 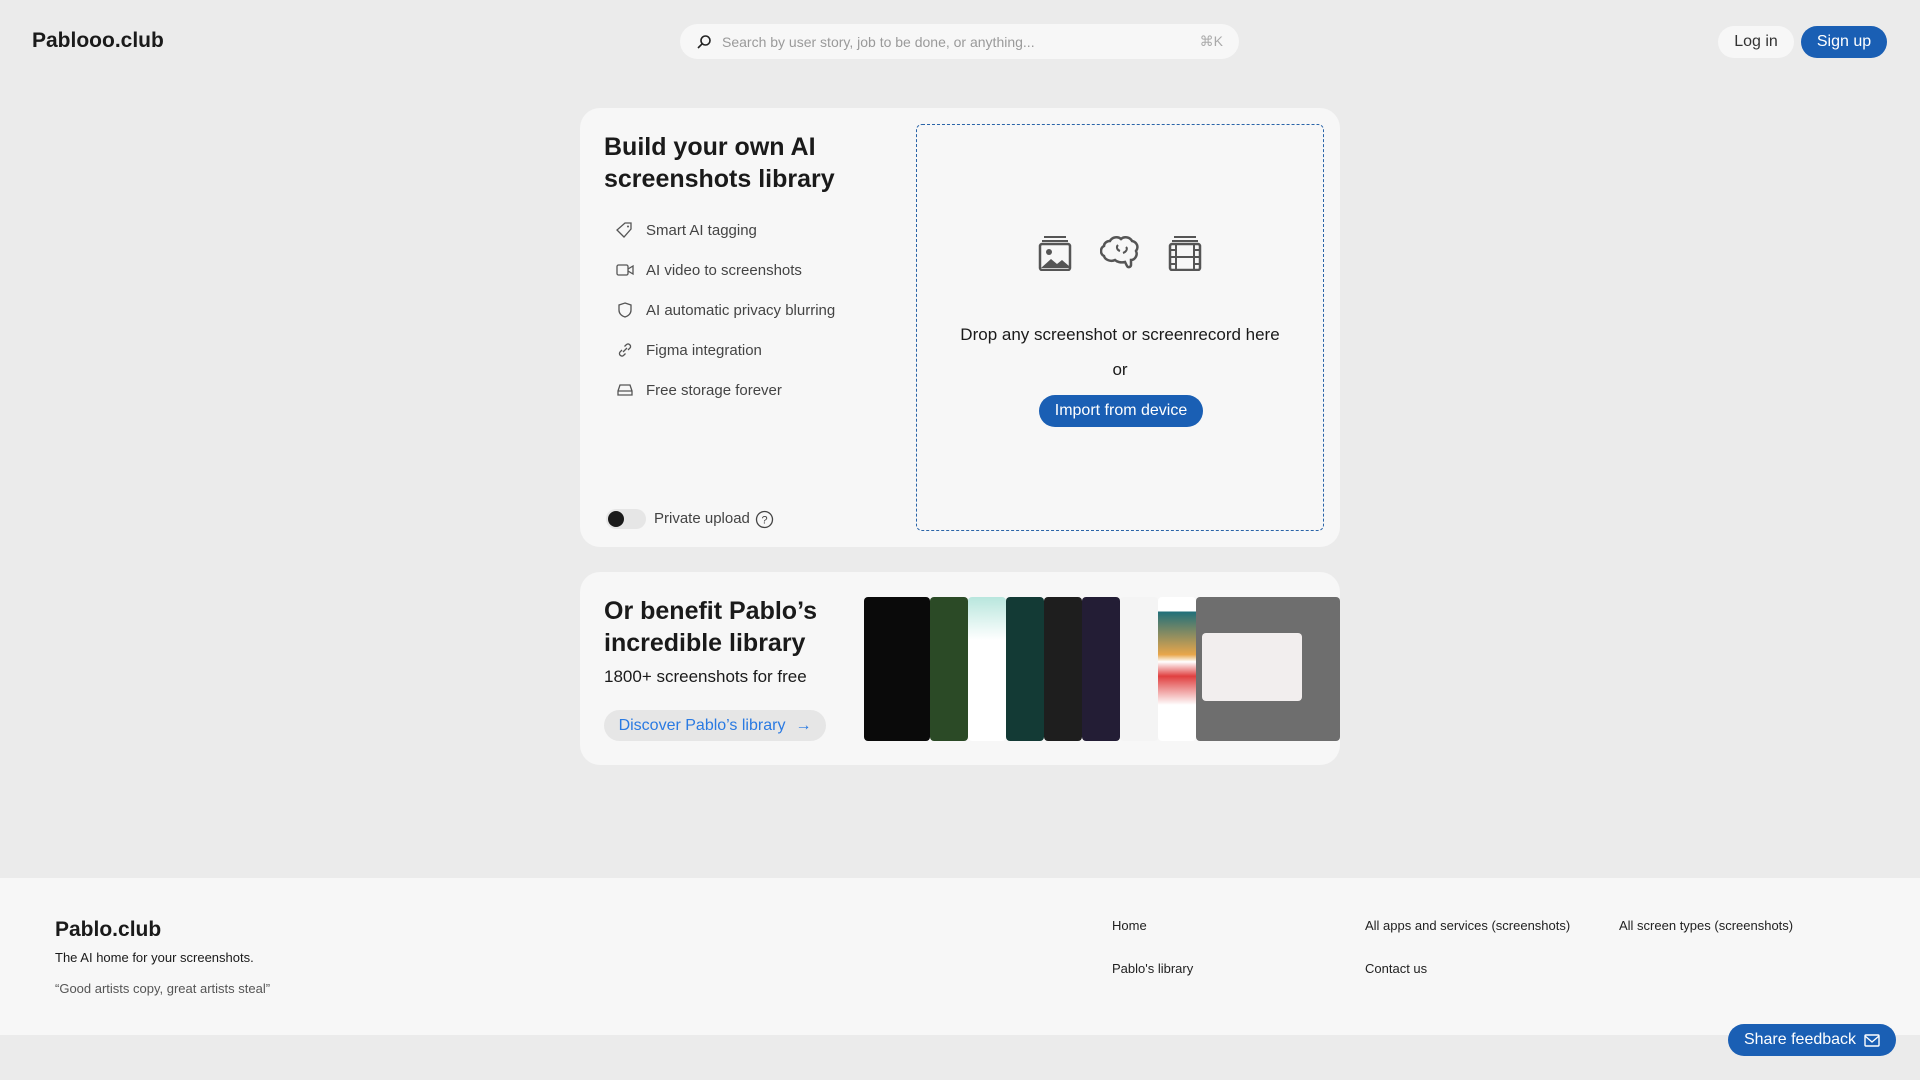 I want to click on feature-item: Smart AI tagging, so click(x=686, y=230).